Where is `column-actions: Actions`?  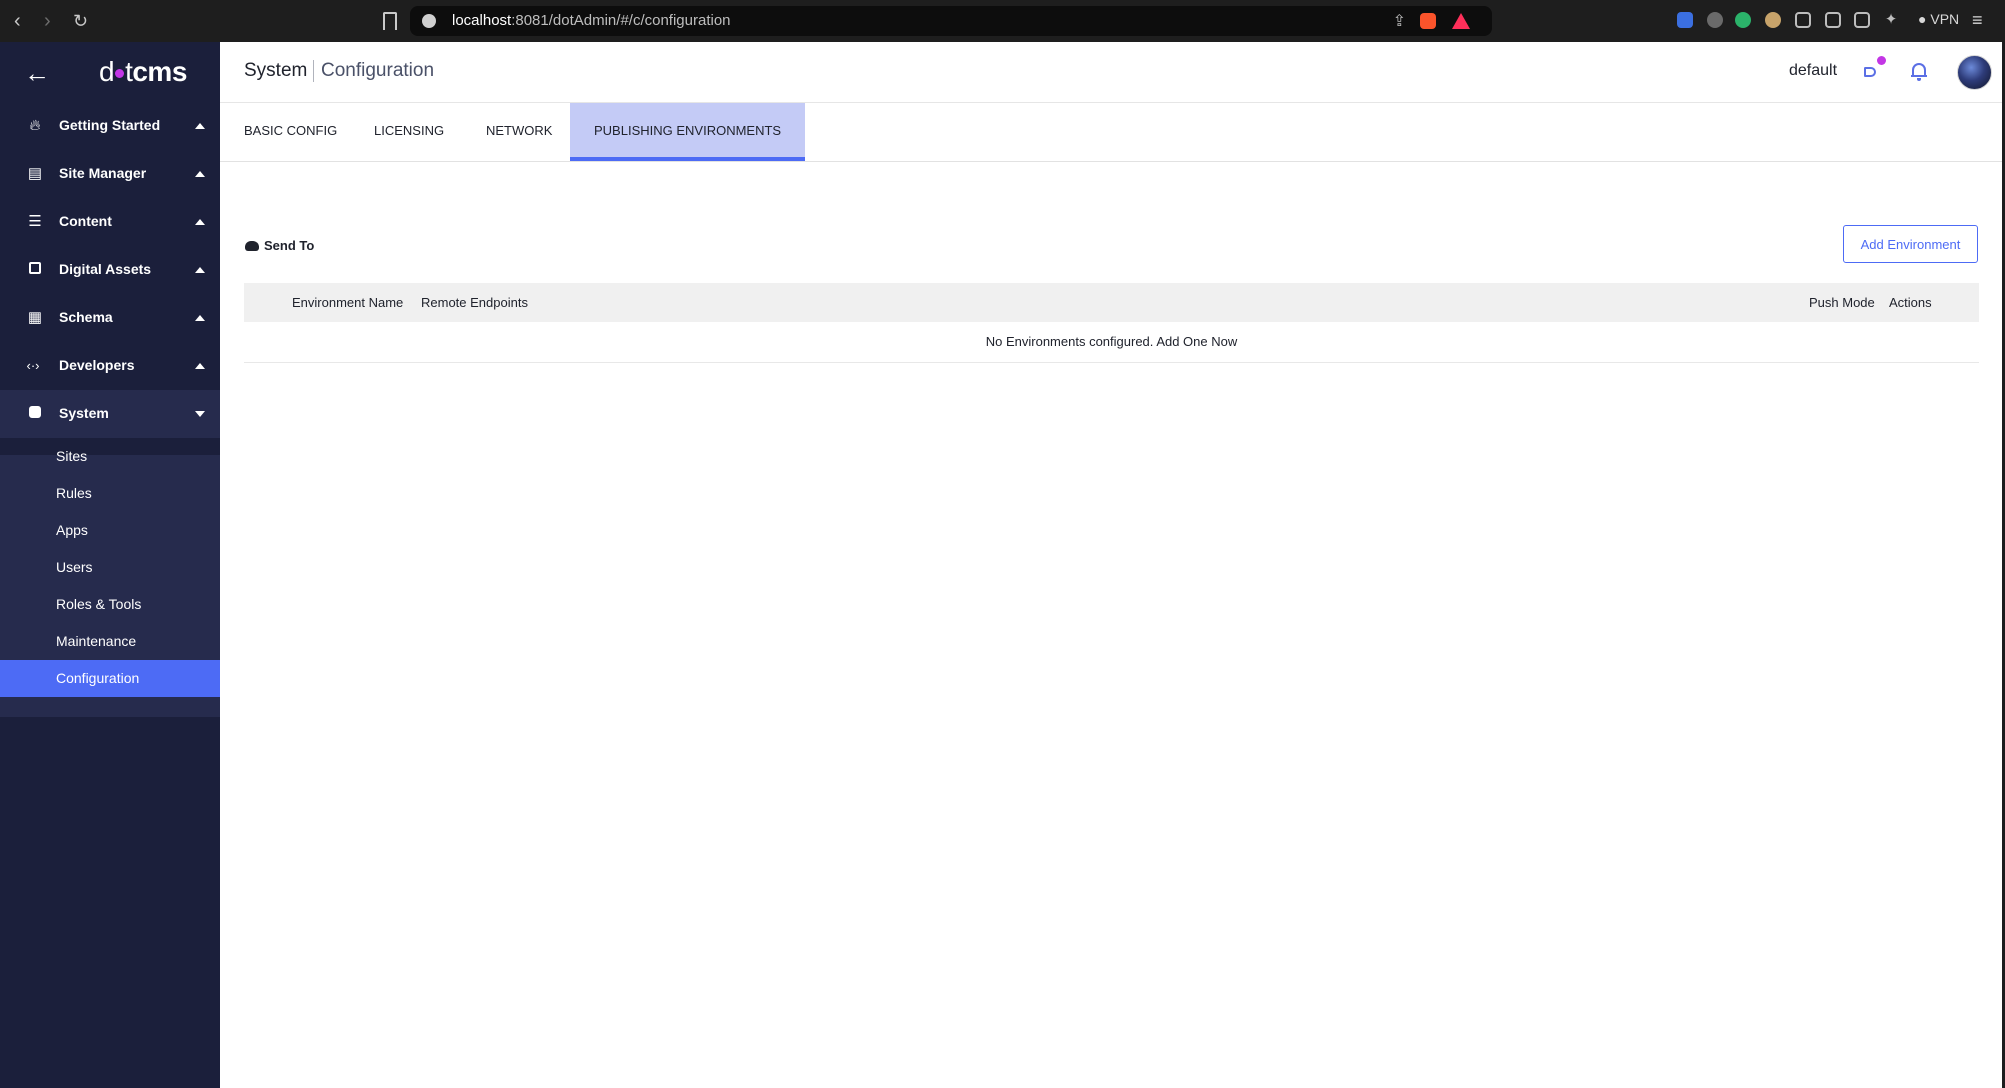
column-actions: Actions is located at coordinates (1910, 302).